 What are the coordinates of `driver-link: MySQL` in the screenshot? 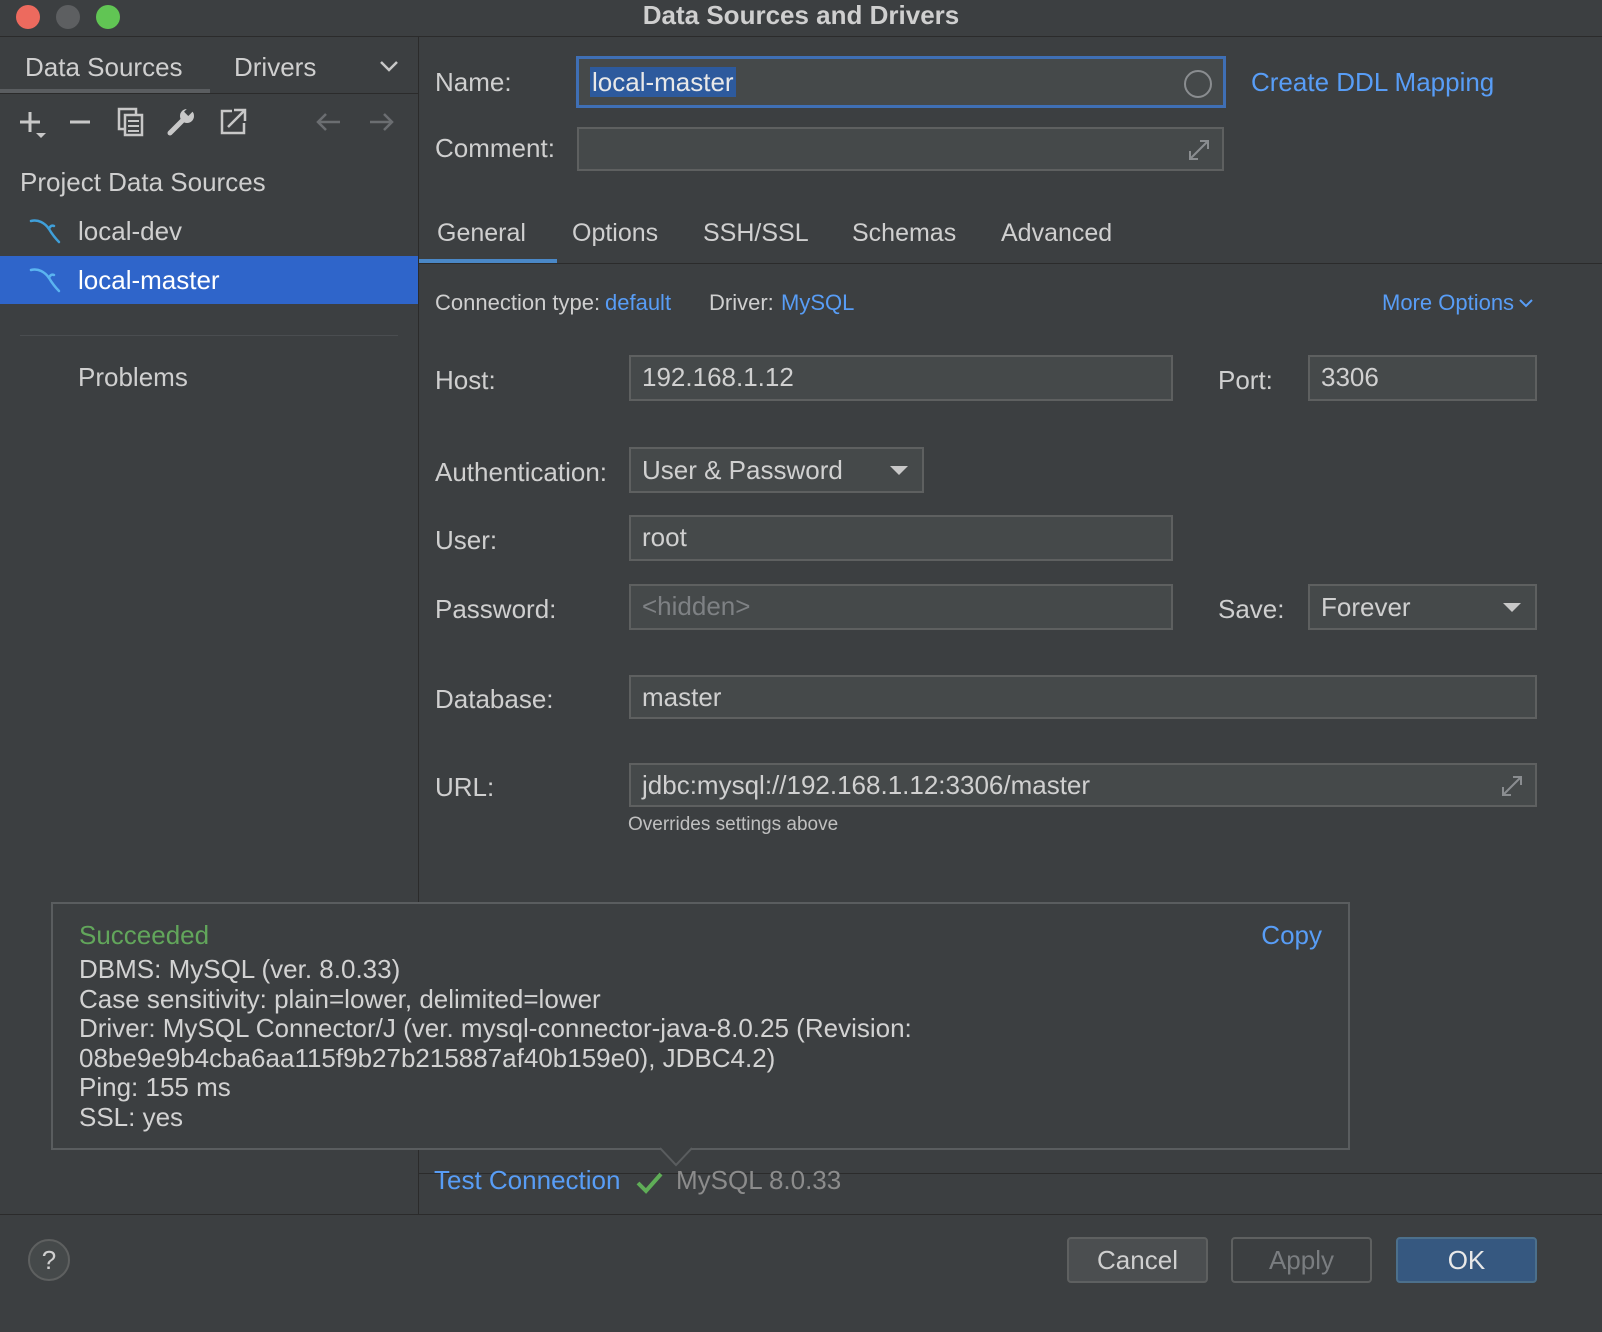 It's located at (817, 303).